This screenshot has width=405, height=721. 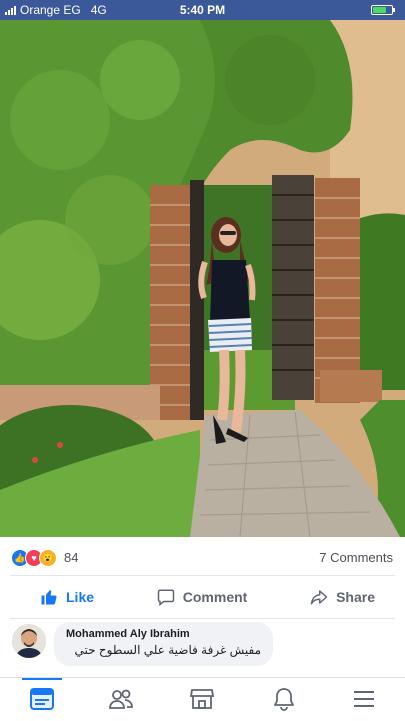 I want to click on friends-icon, so click(x=121, y=699).